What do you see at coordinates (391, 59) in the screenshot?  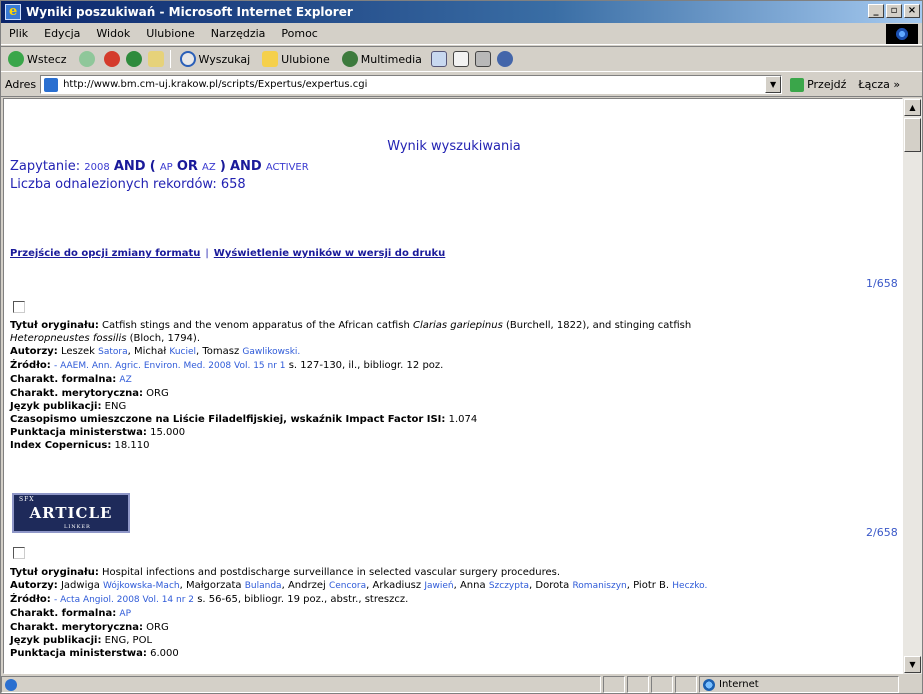 I see `multimedia-label: Multimedia` at bounding box center [391, 59].